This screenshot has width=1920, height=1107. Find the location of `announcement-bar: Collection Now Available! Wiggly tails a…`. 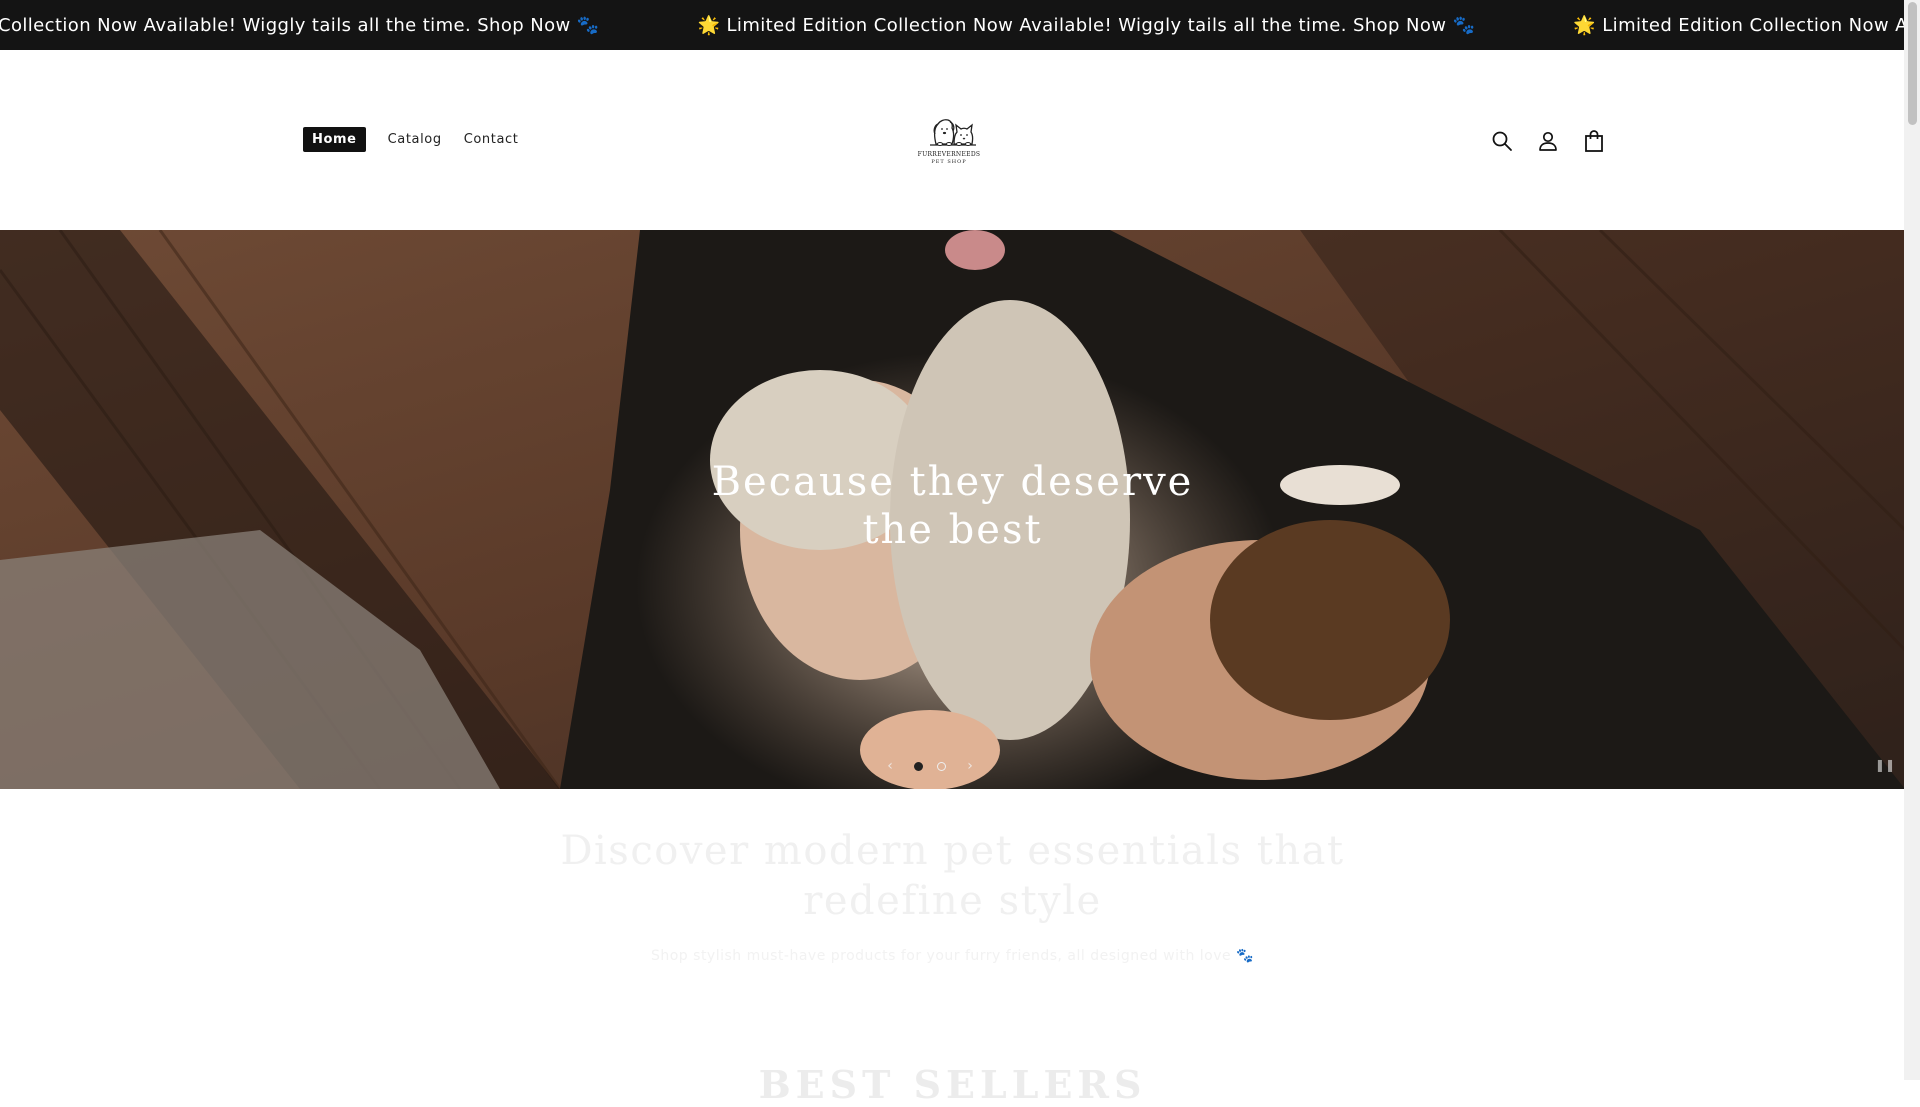

announcement-bar: Collection Now Available! Wiggly tails a… is located at coordinates (952, 25).